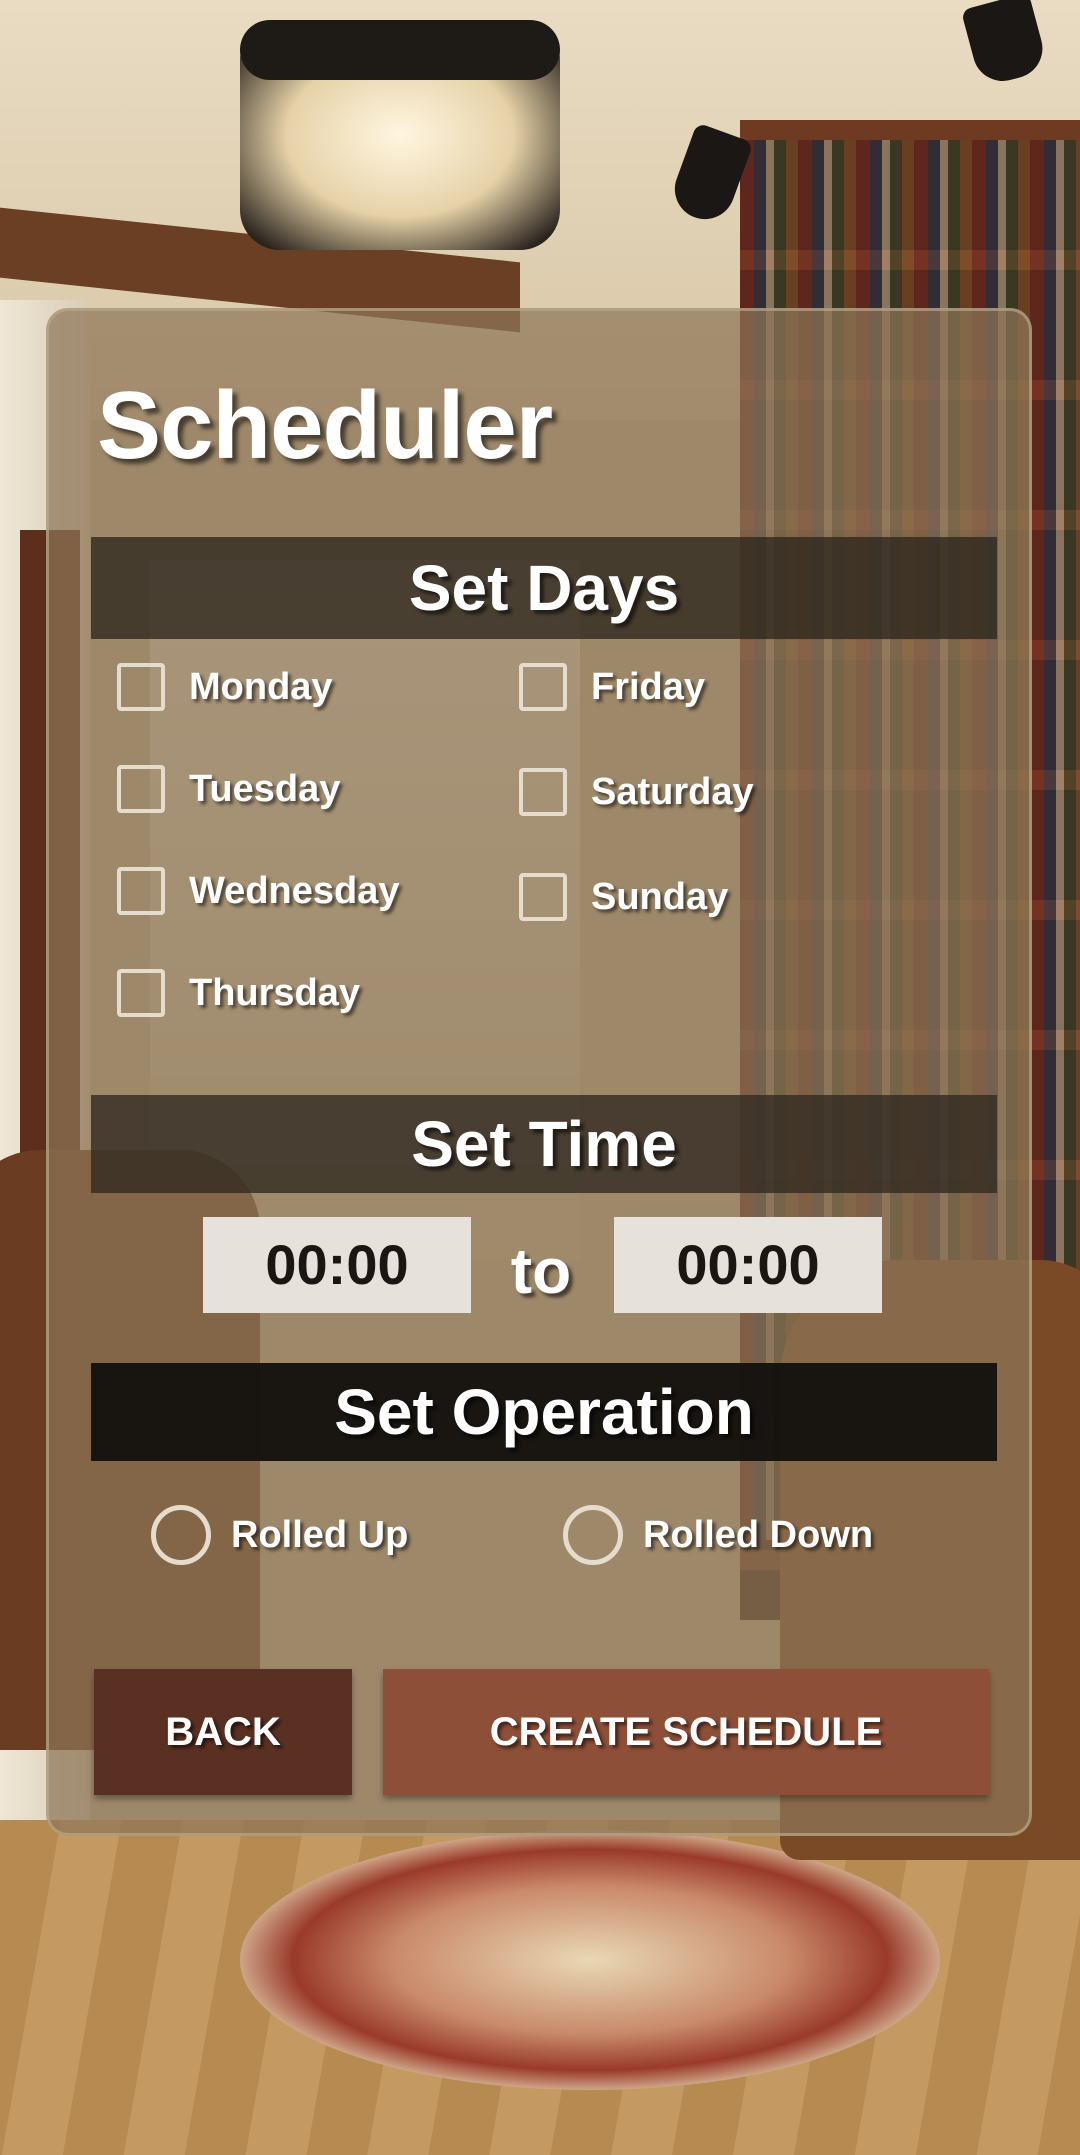 This screenshot has height=2155, width=1080. What do you see at coordinates (294, 890) in the screenshot?
I see `wednesday-label: Wednesday` at bounding box center [294, 890].